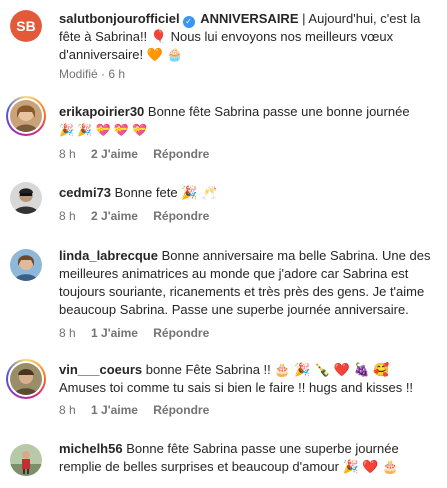  Describe the element at coordinates (100, 369) in the screenshot. I see `comment-username: vin___coeurs` at that location.